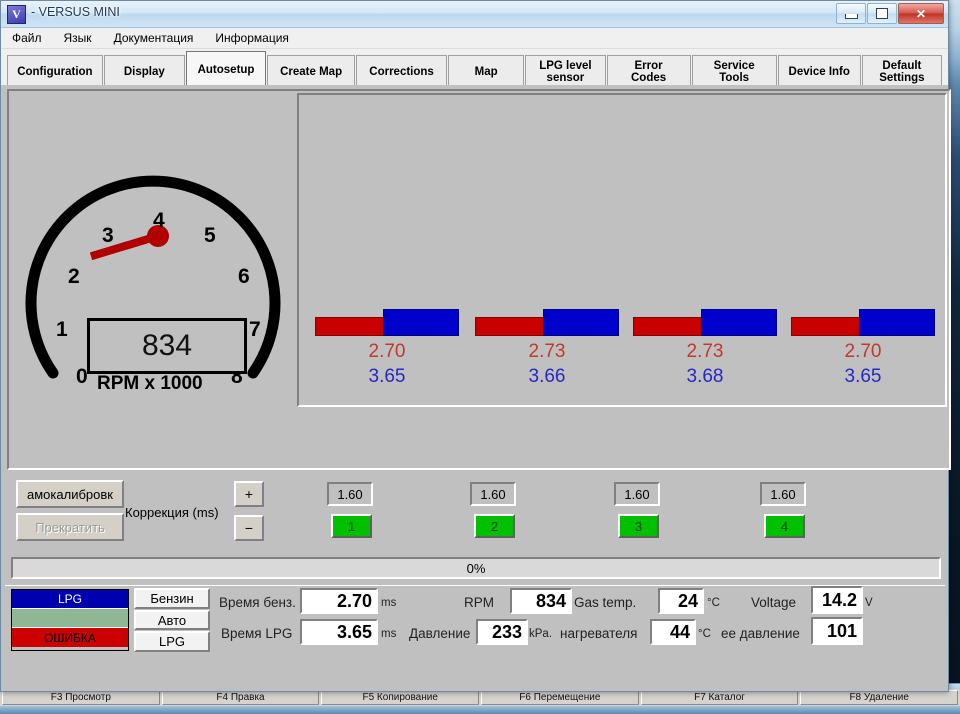 The height and width of the screenshot is (714, 960). What do you see at coordinates (172, 642) in the screenshot?
I see `mode-button-lpg: LPG` at bounding box center [172, 642].